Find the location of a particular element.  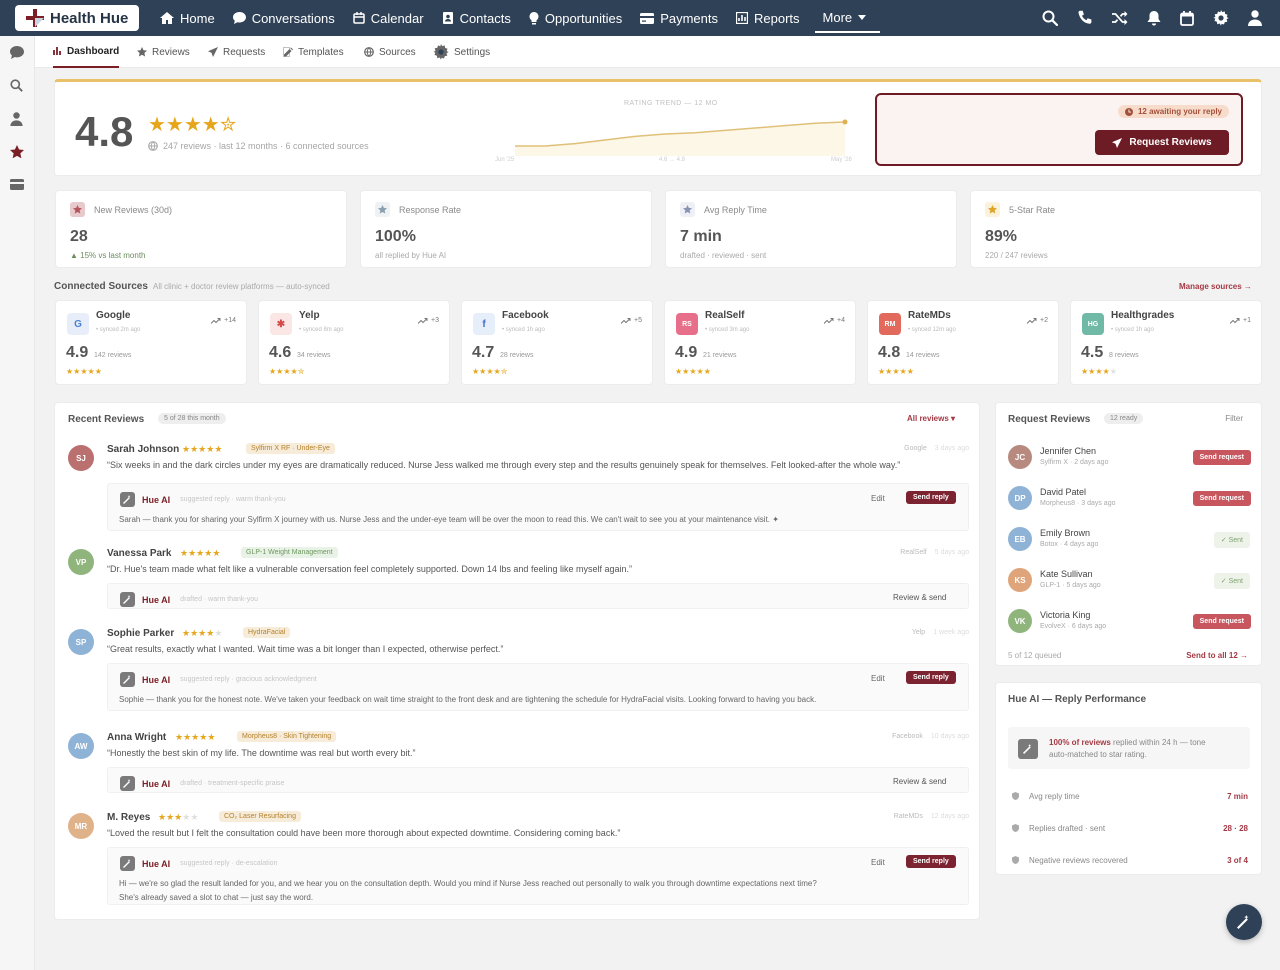

source-review-count: 34 reviews is located at coordinates (314, 355).